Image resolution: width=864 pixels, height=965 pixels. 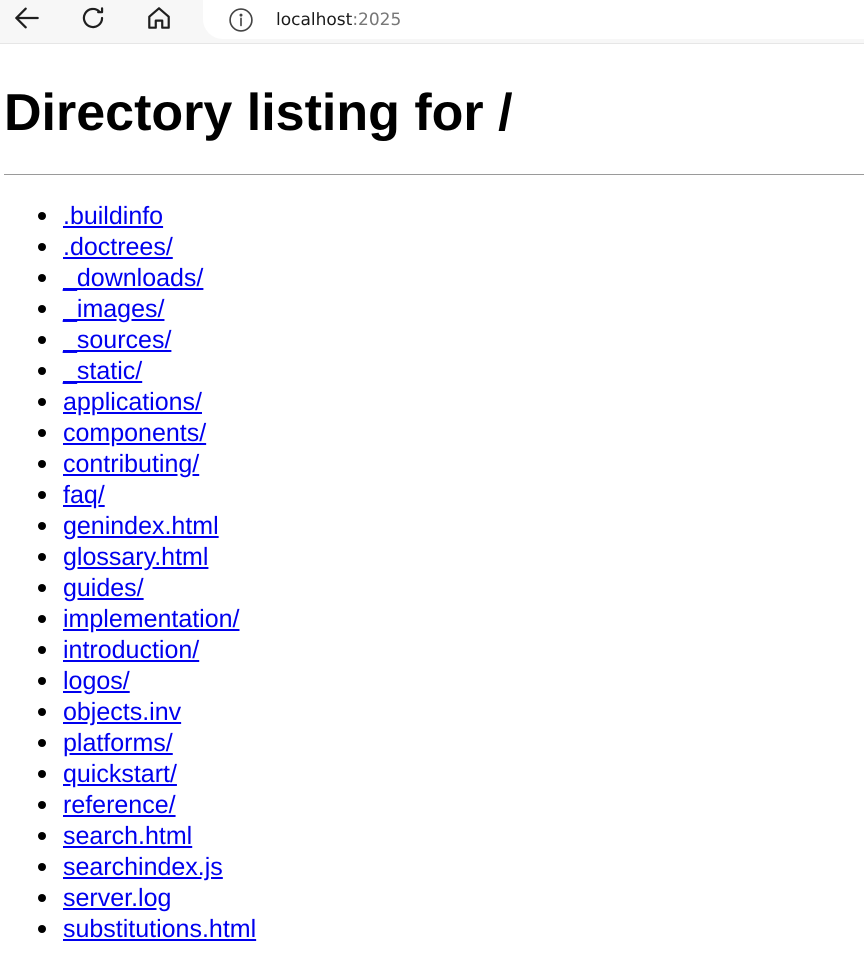 What do you see at coordinates (133, 277) in the screenshot?
I see `file-link: _downloads/` at bounding box center [133, 277].